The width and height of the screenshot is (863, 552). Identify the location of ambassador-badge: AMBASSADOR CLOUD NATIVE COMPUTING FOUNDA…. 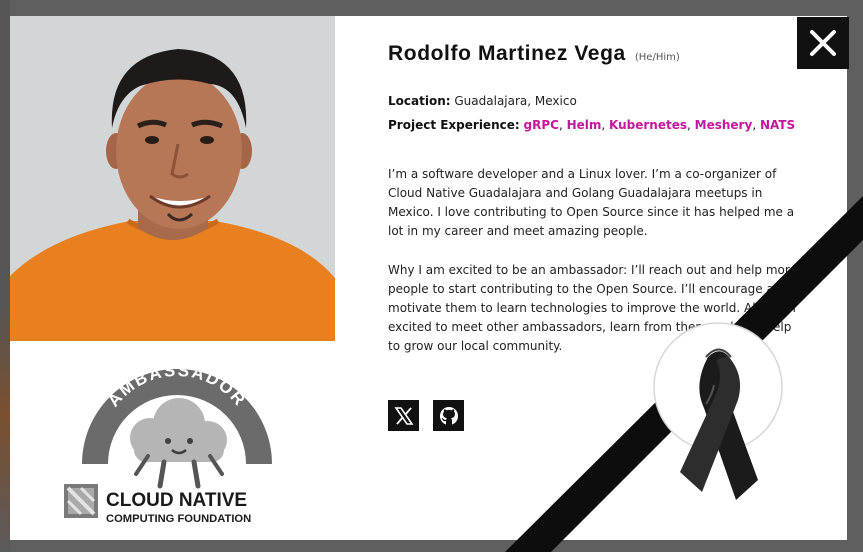
(177, 441).